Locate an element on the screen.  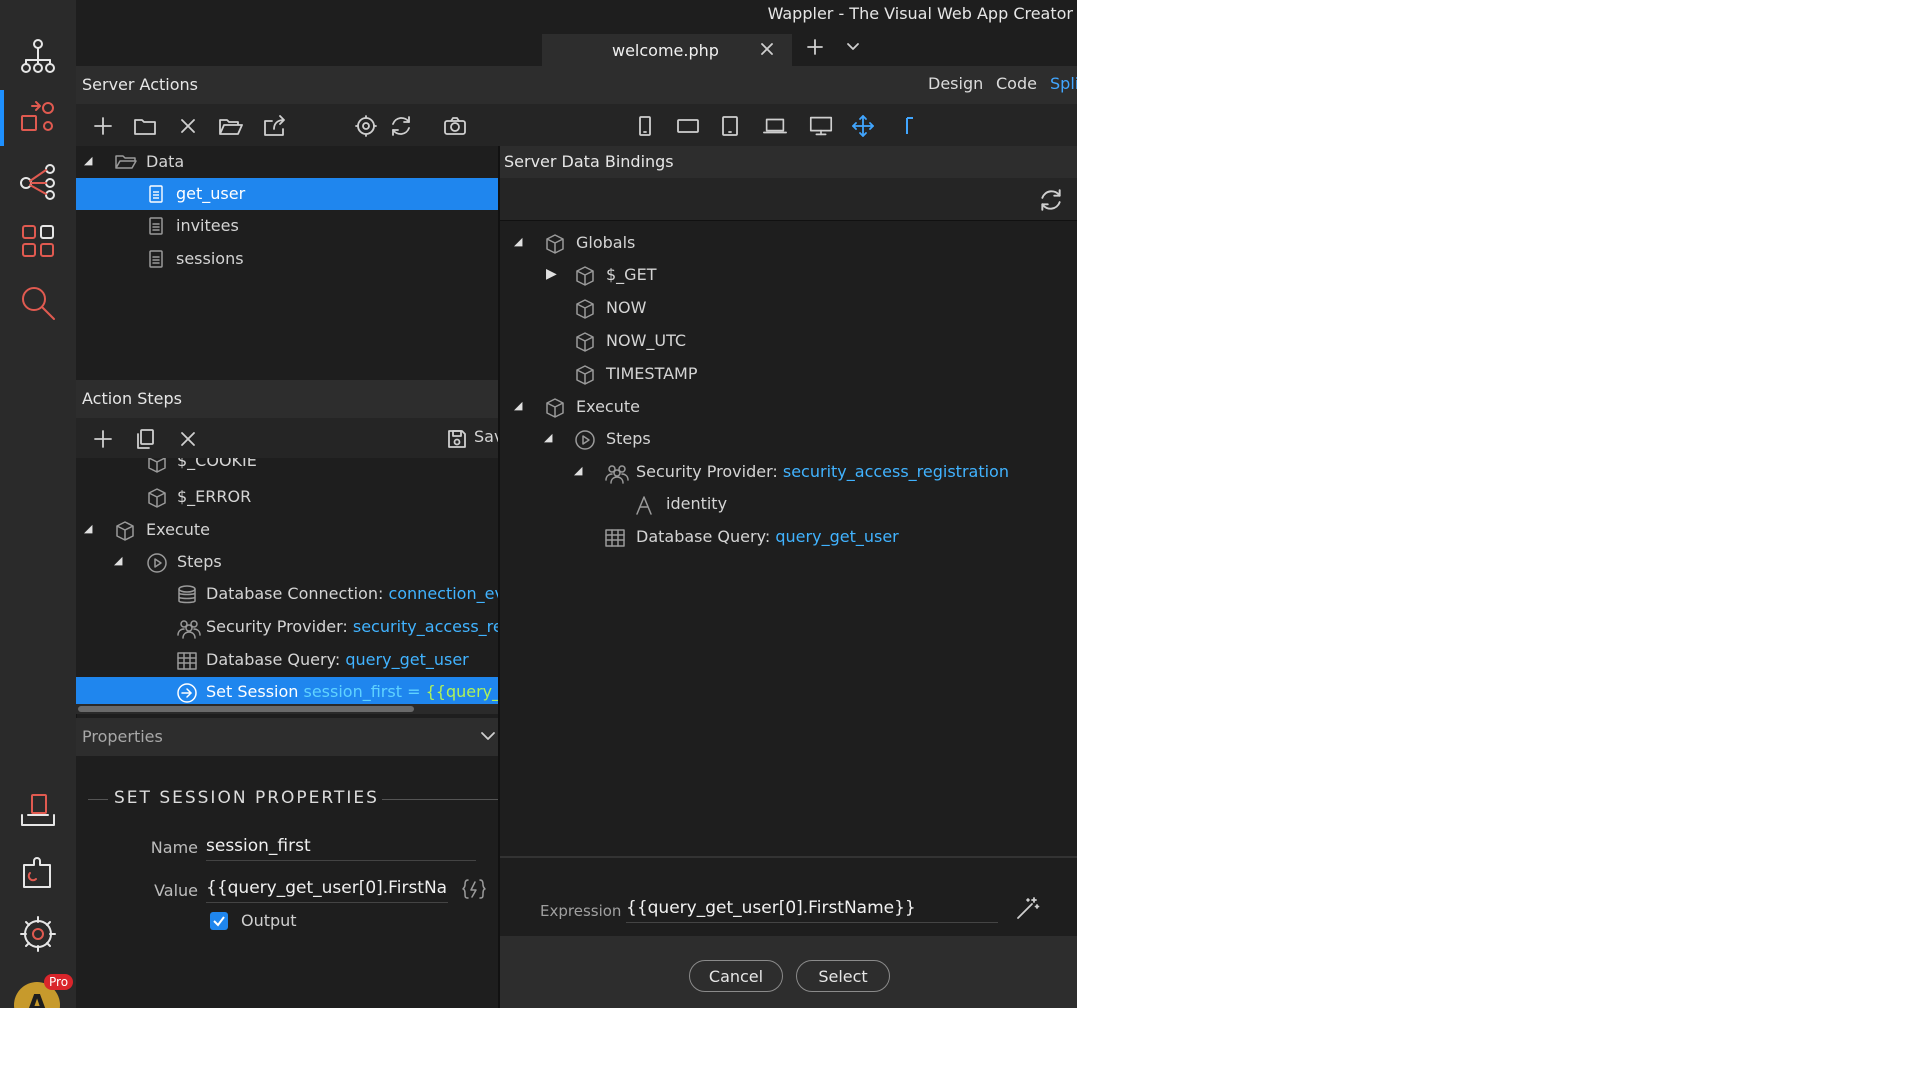
tree-item-sessions: sessions is located at coordinates (287, 259).